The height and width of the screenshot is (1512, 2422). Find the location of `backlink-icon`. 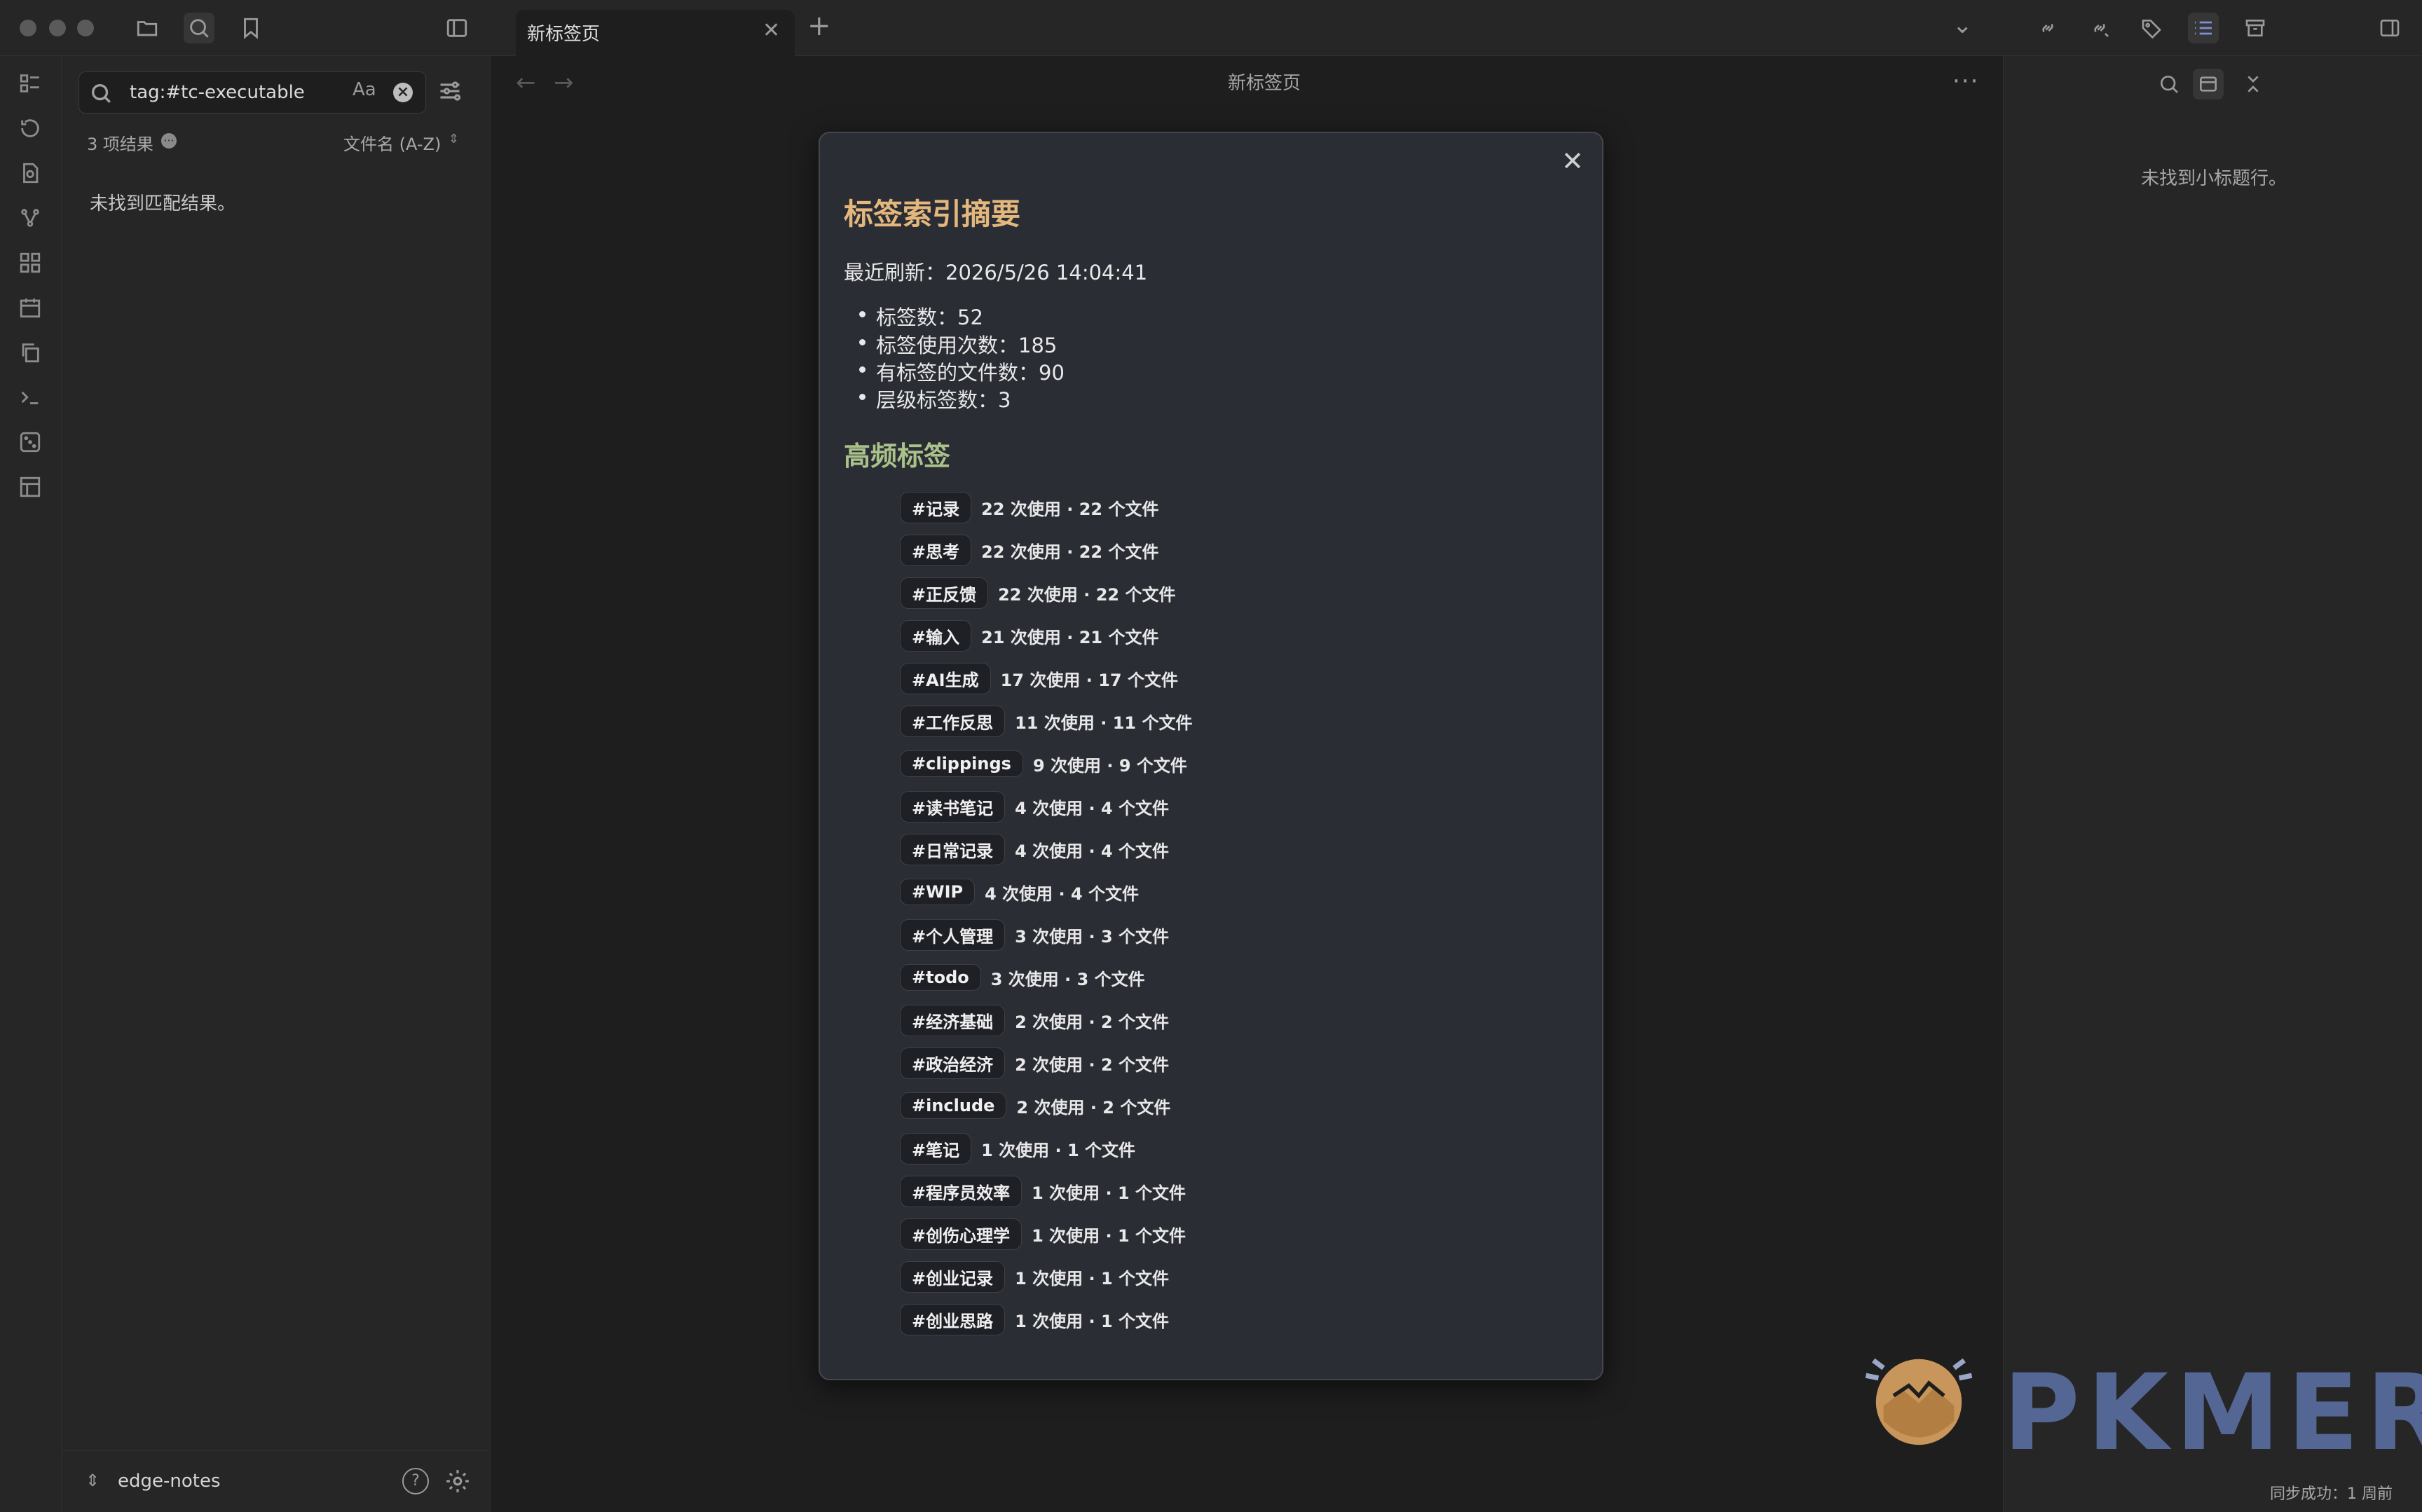

backlink-icon is located at coordinates (2047, 28).